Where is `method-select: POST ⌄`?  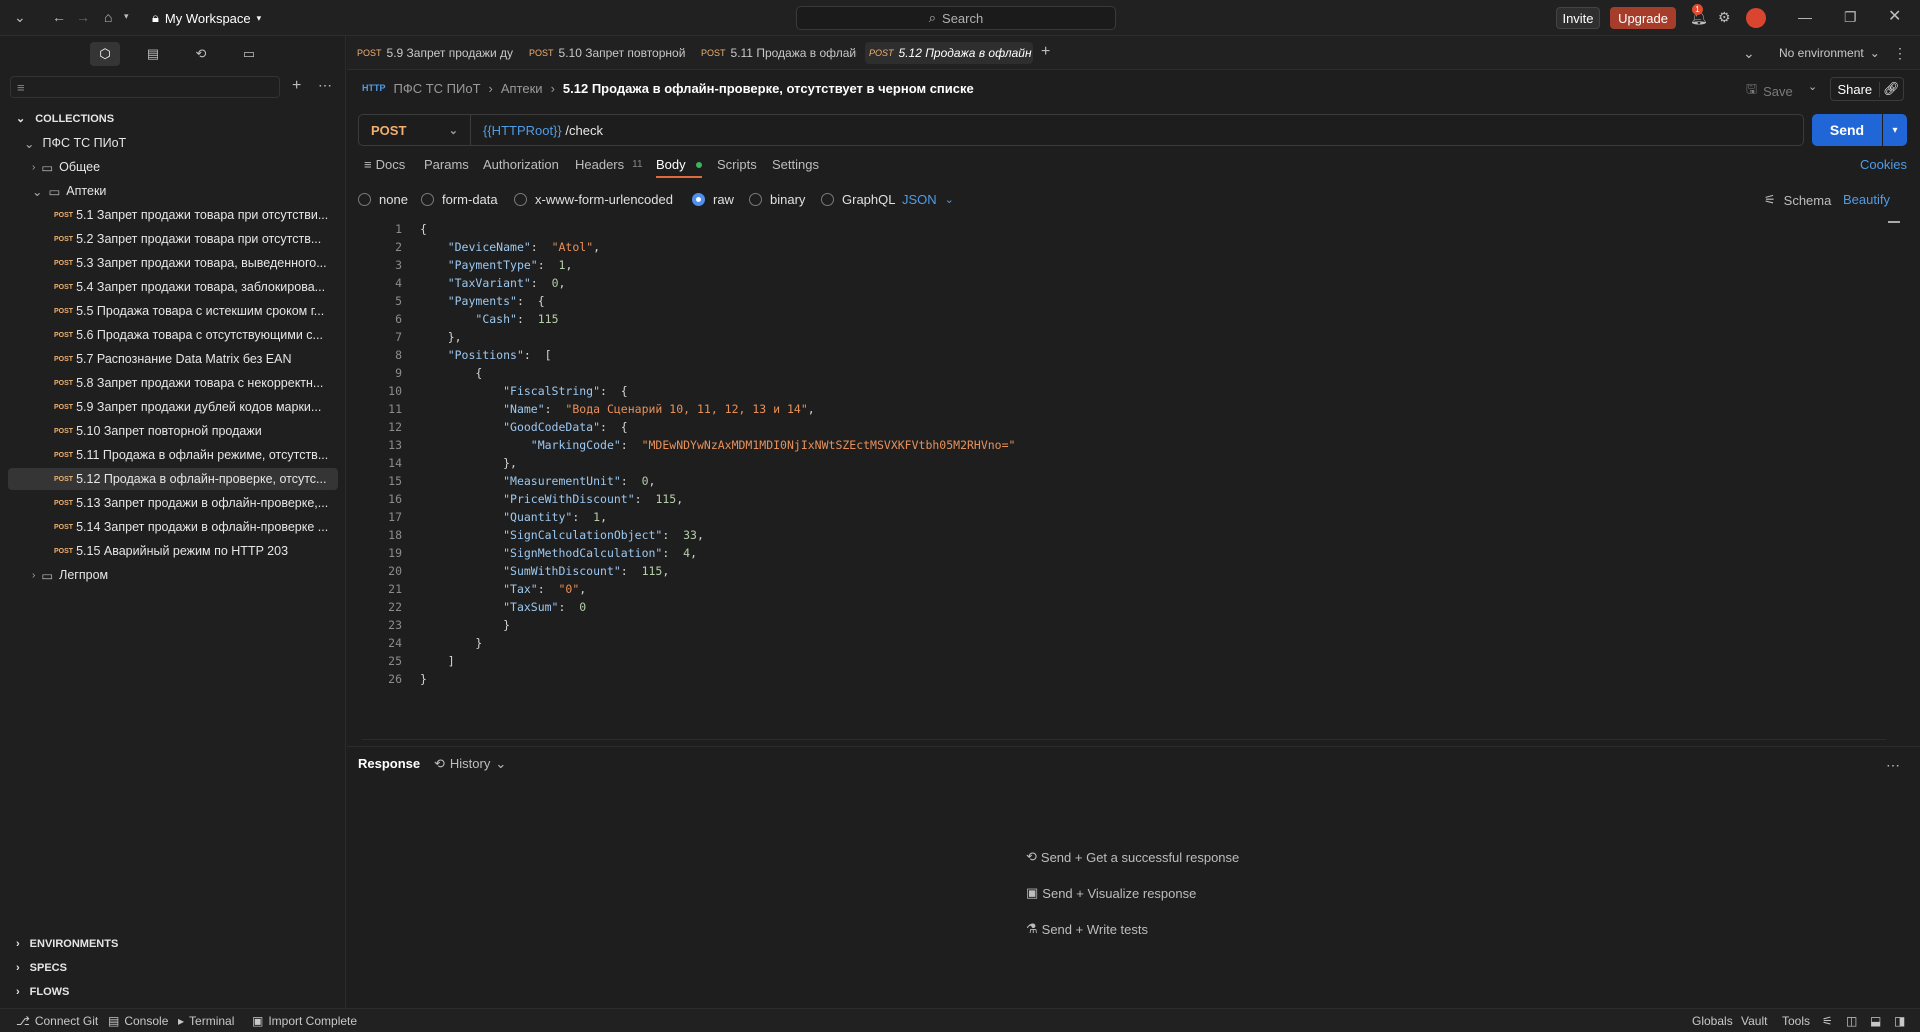 method-select: POST ⌄ is located at coordinates (415, 130).